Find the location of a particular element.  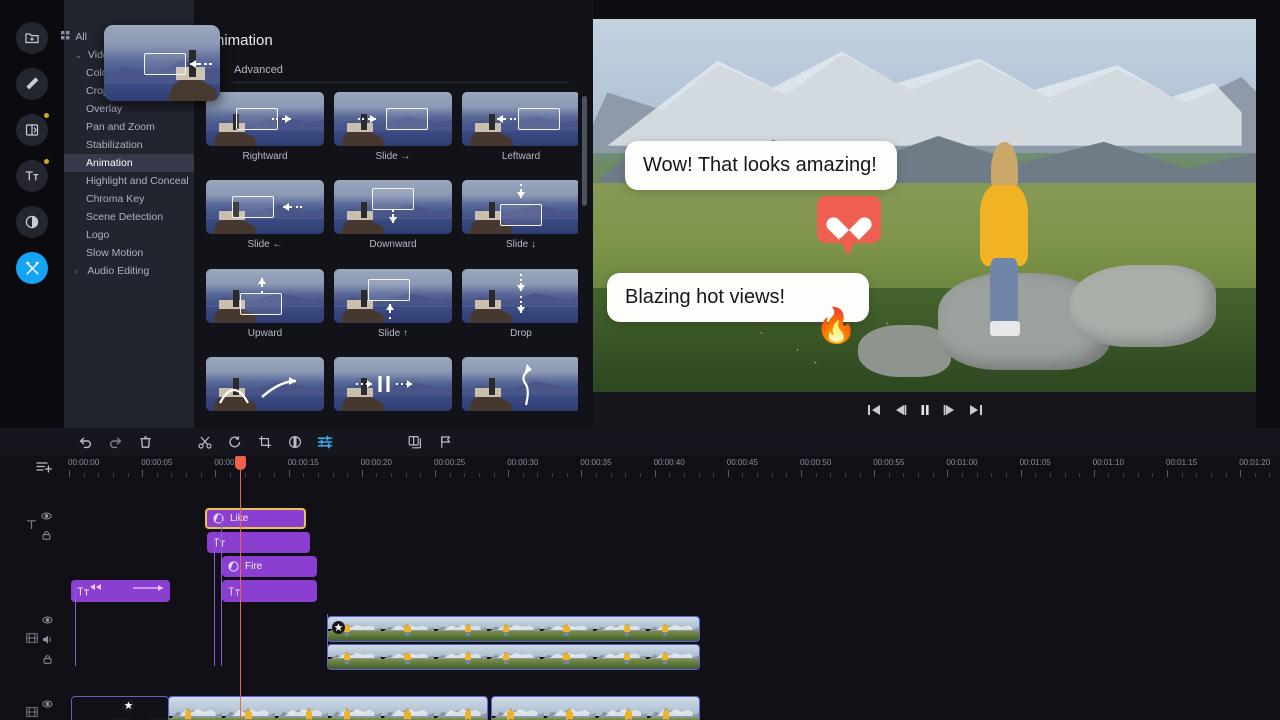

preset-downward: Downward is located at coordinates (393, 218).